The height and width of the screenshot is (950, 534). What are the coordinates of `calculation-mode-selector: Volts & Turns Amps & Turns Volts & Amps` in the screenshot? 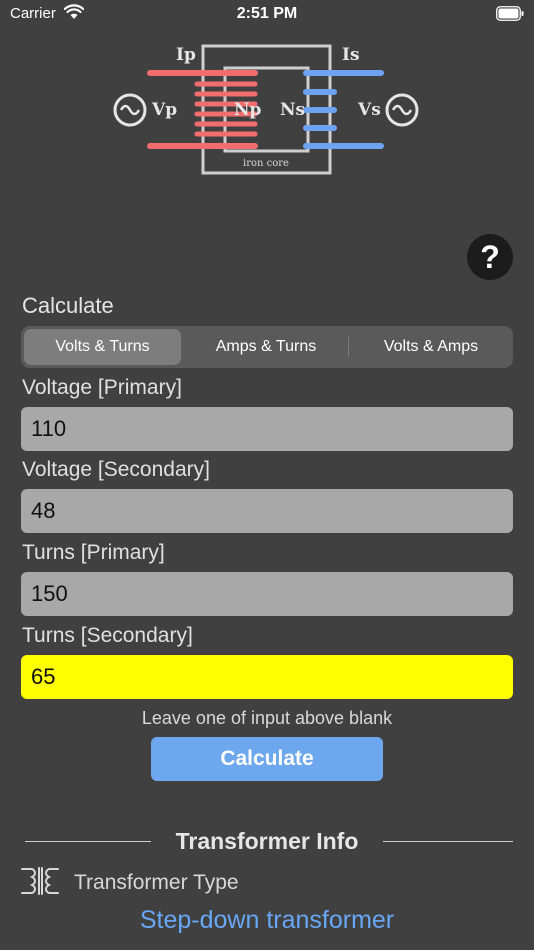 It's located at (267, 347).